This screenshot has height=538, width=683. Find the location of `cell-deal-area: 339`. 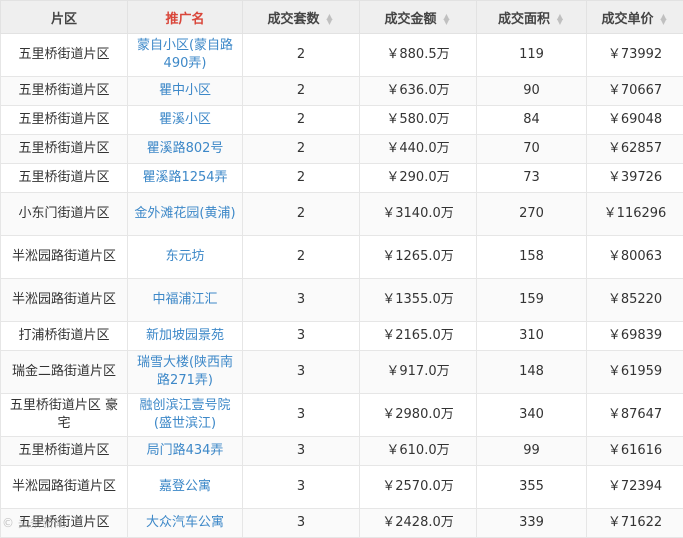

cell-deal-area: 339 is located at coordinates (532, 523).